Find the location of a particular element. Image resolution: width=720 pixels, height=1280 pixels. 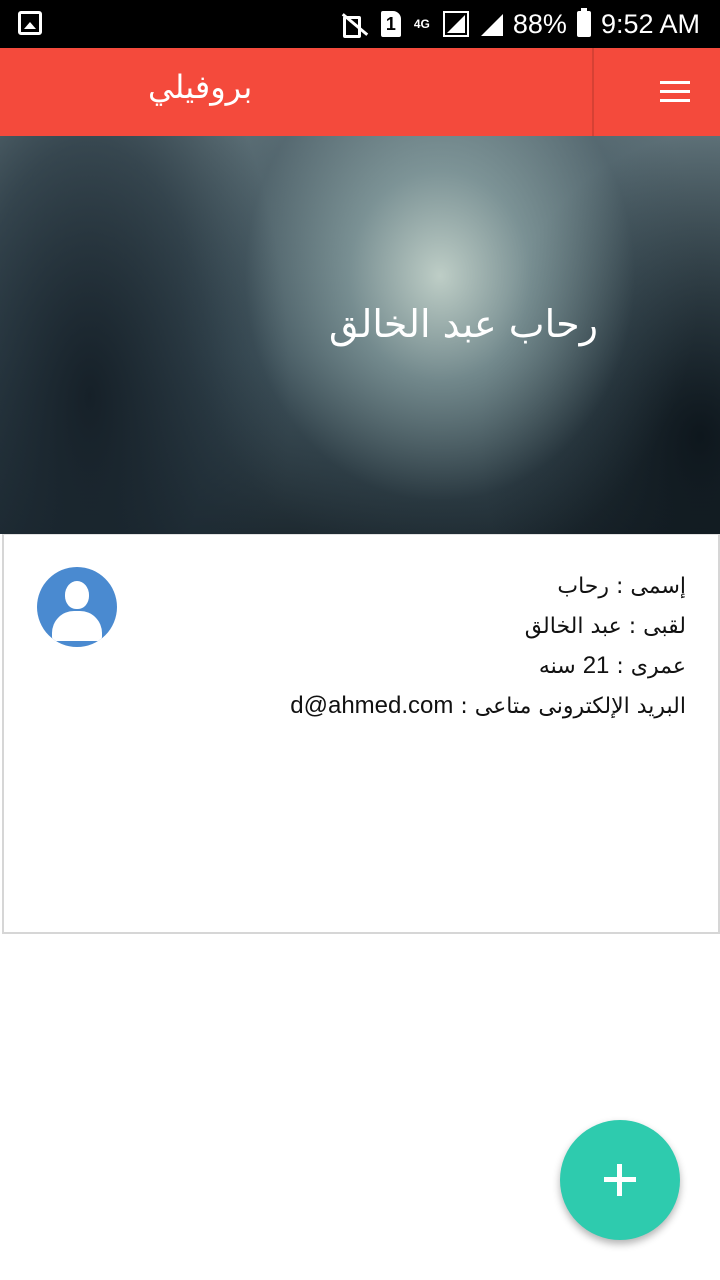

cover-display-name: رحاب عبد الخالق is located at coordinates (463, 324).